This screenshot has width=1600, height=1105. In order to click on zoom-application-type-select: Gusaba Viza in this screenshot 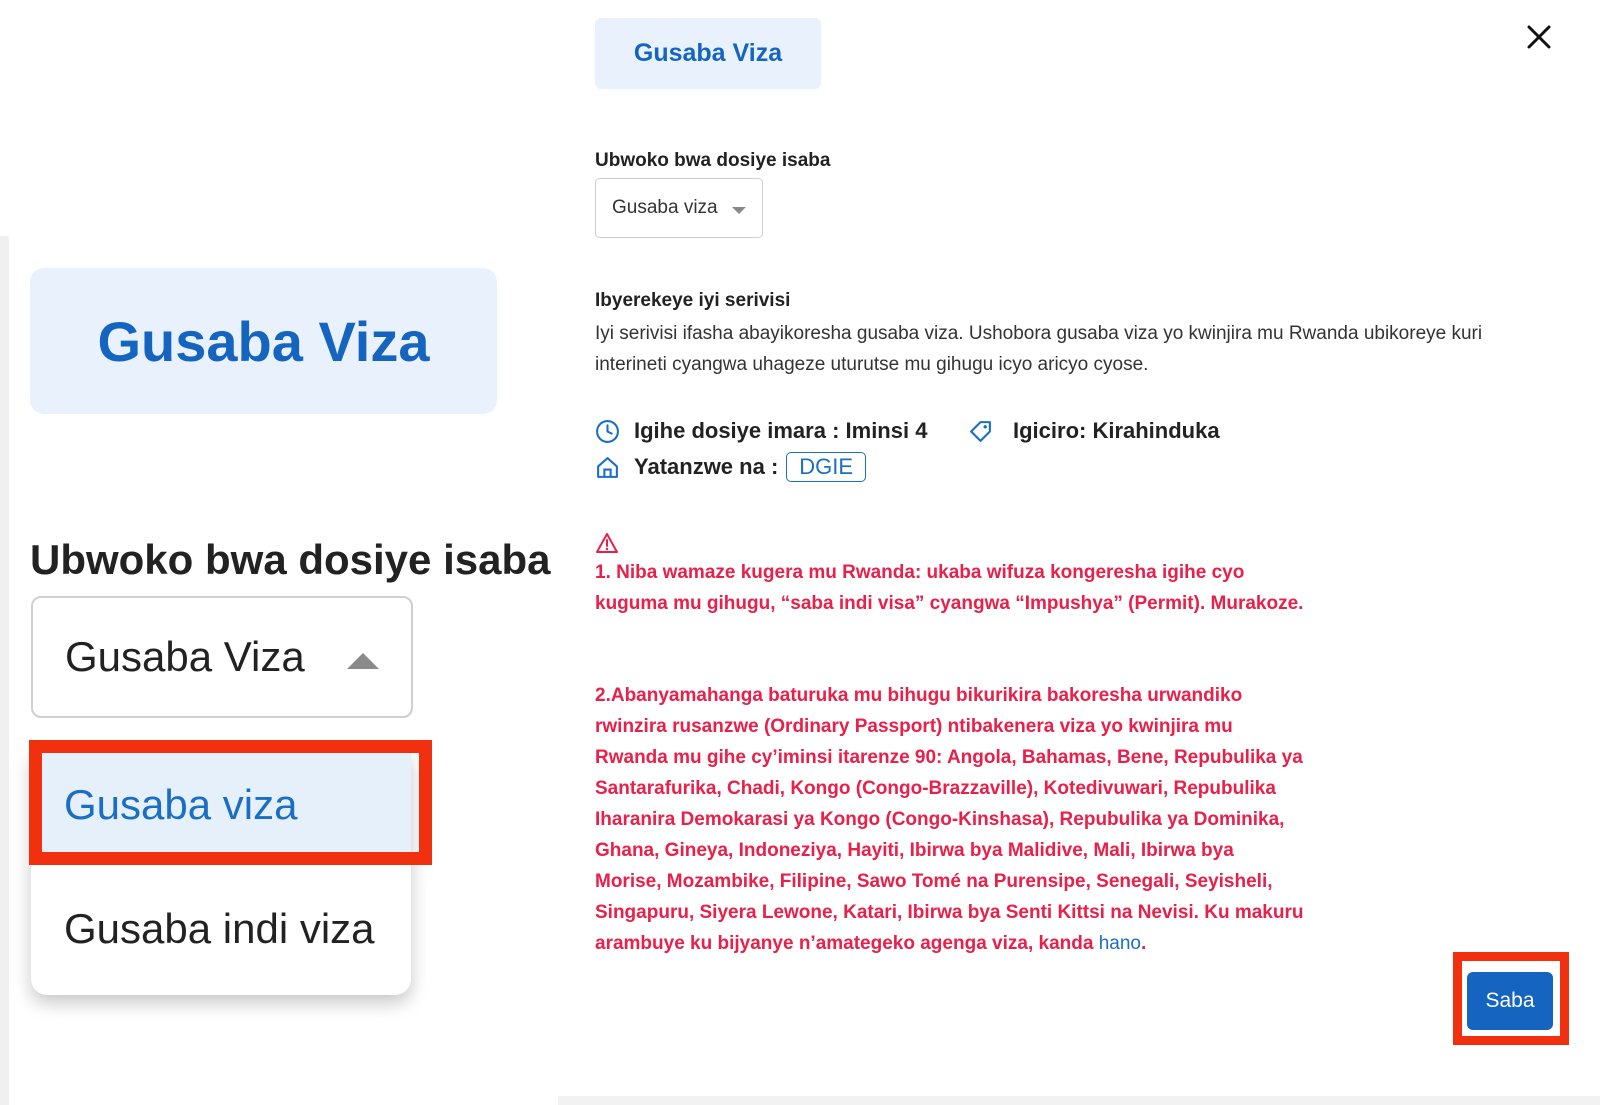, I will do `click(222, 657)`.